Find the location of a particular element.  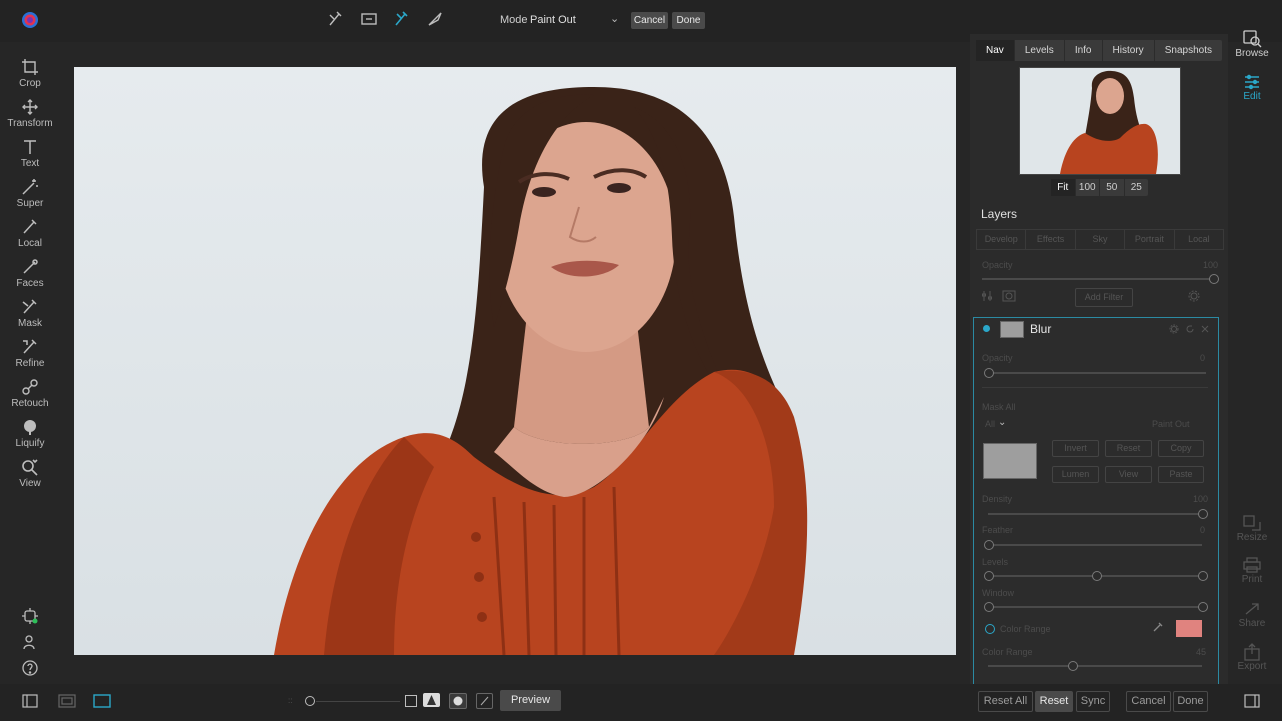

print-module: Print is located at coordinates (1252, 570).